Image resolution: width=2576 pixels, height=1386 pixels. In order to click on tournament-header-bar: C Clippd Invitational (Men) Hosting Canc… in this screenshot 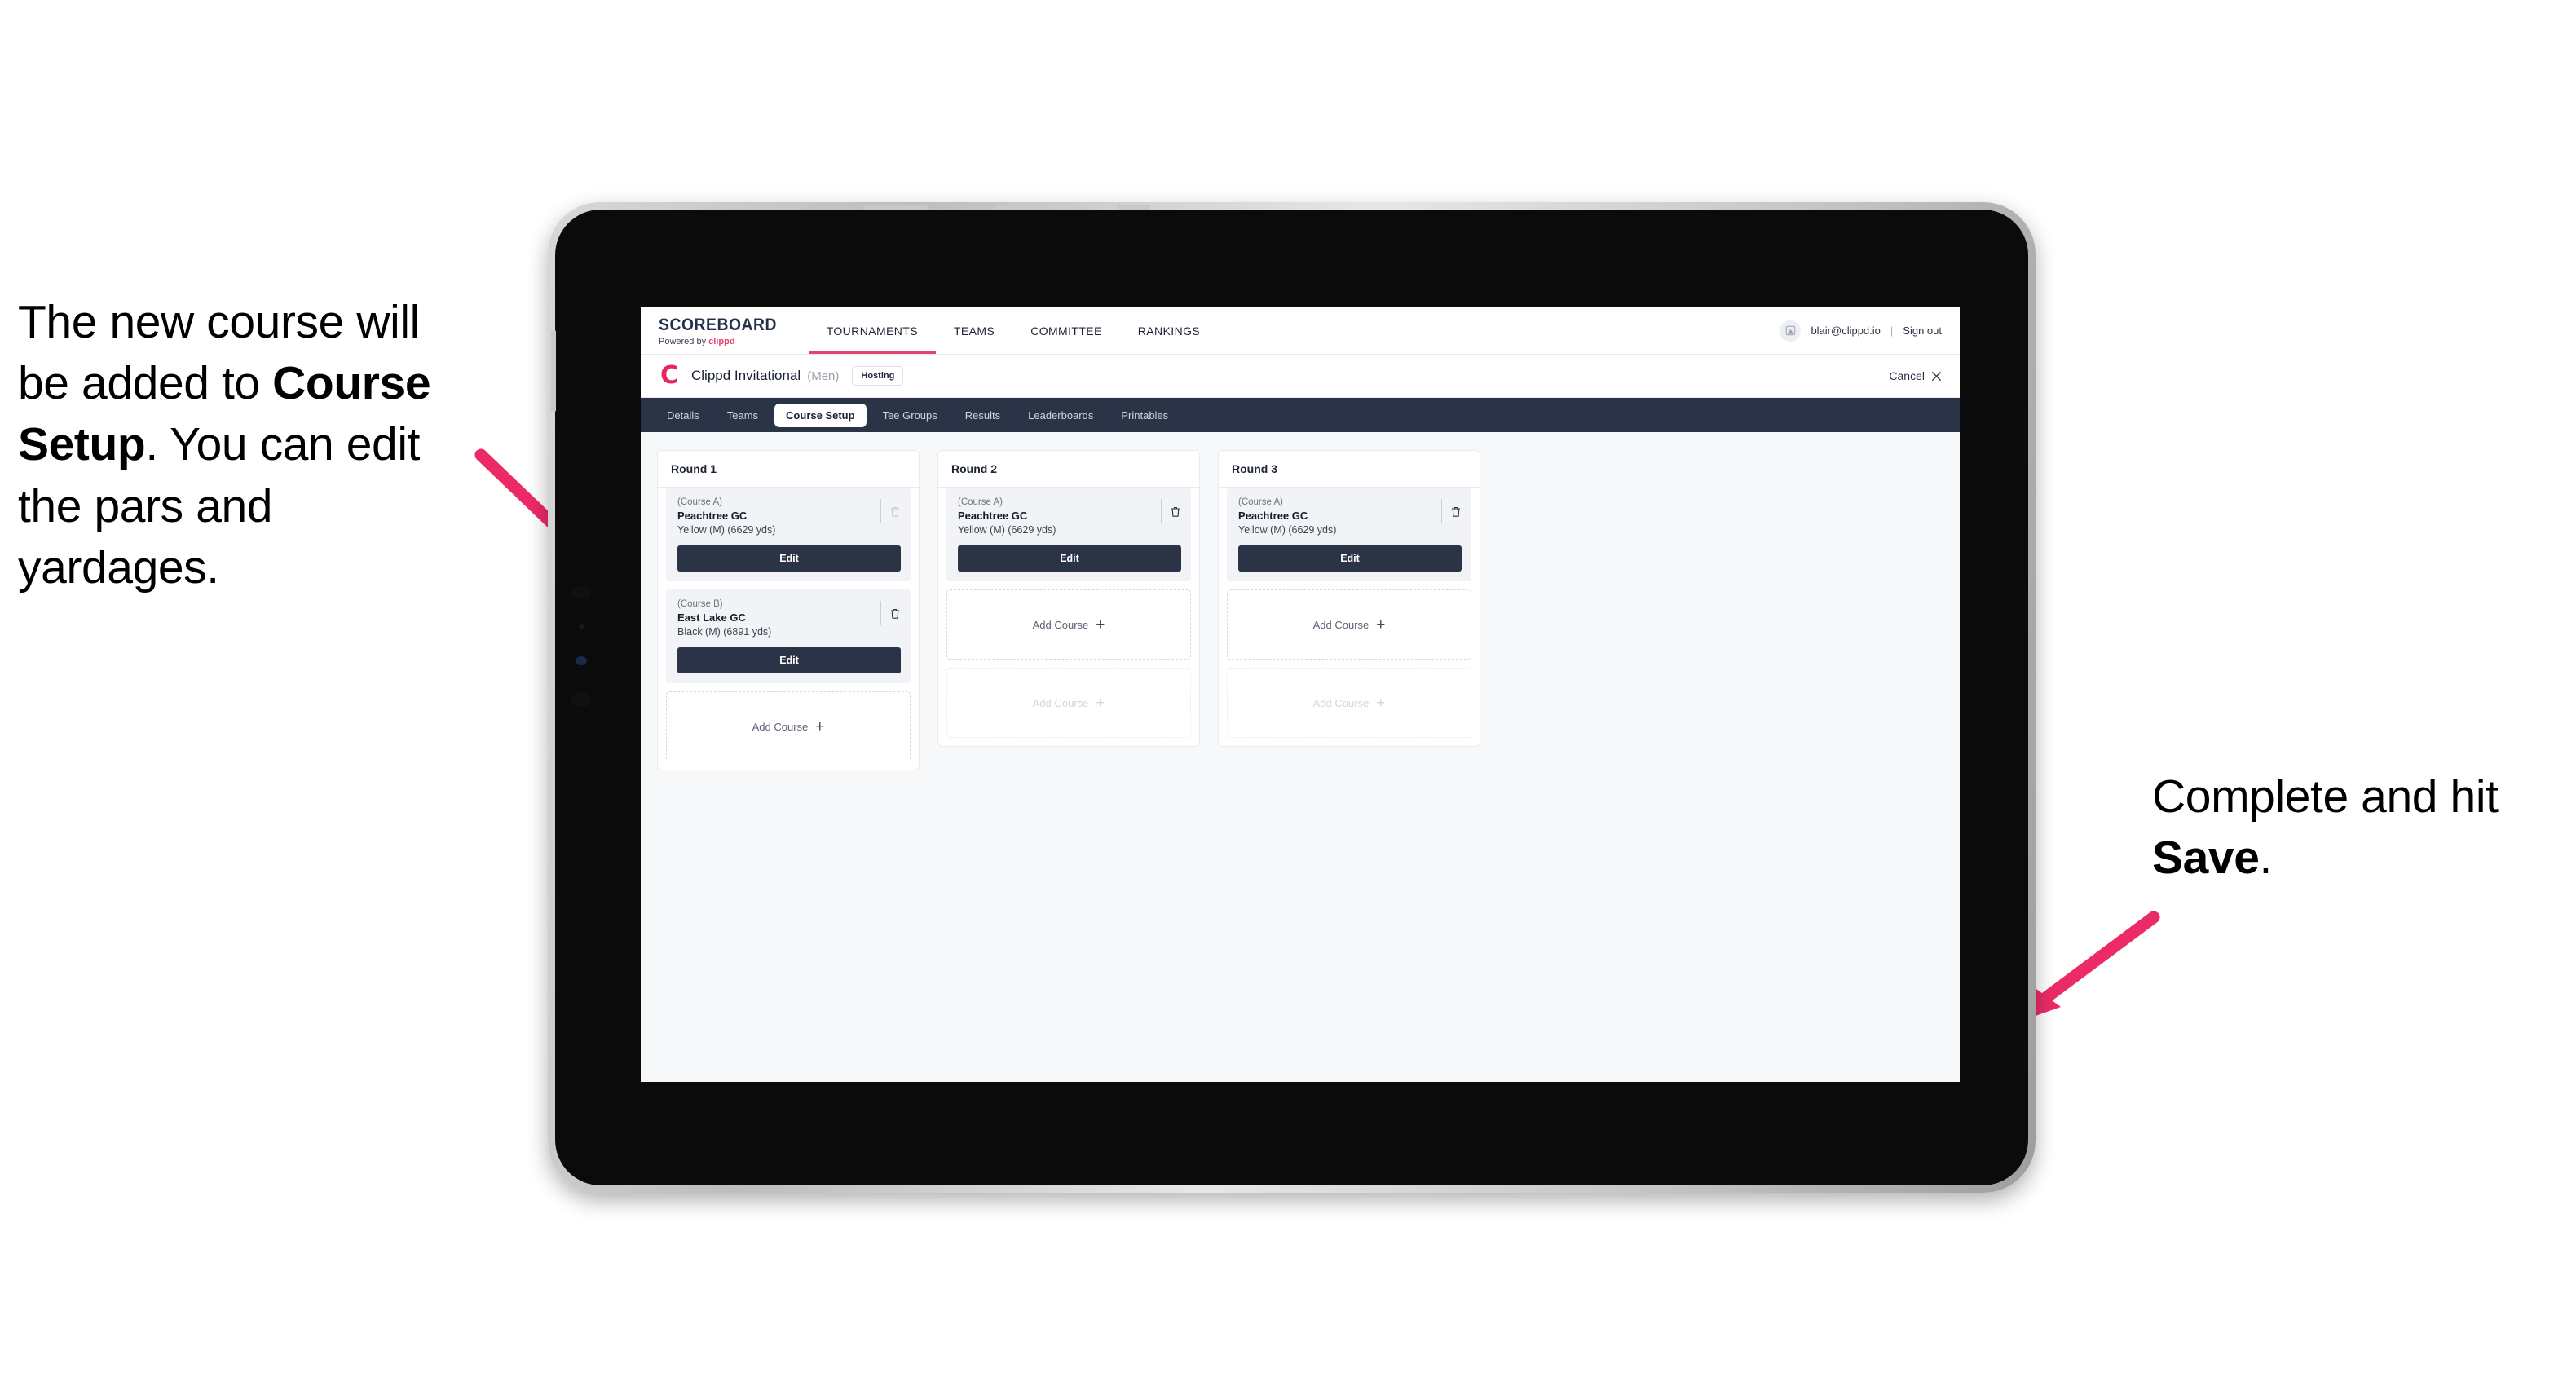, I will do `click(1300, 377)`.